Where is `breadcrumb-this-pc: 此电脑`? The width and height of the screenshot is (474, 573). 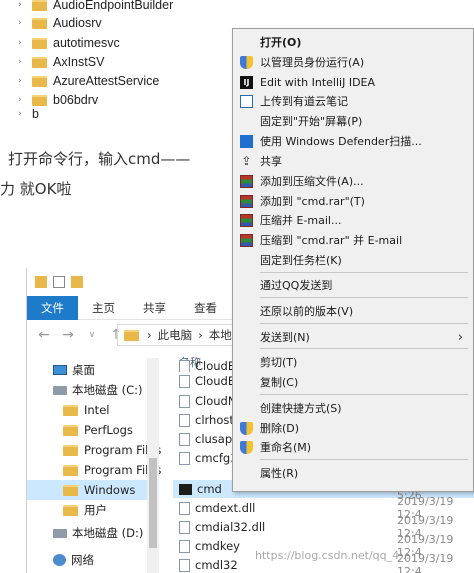
breadcrumb-this-pc: 此电脑 is located at coordinates (175, 335).